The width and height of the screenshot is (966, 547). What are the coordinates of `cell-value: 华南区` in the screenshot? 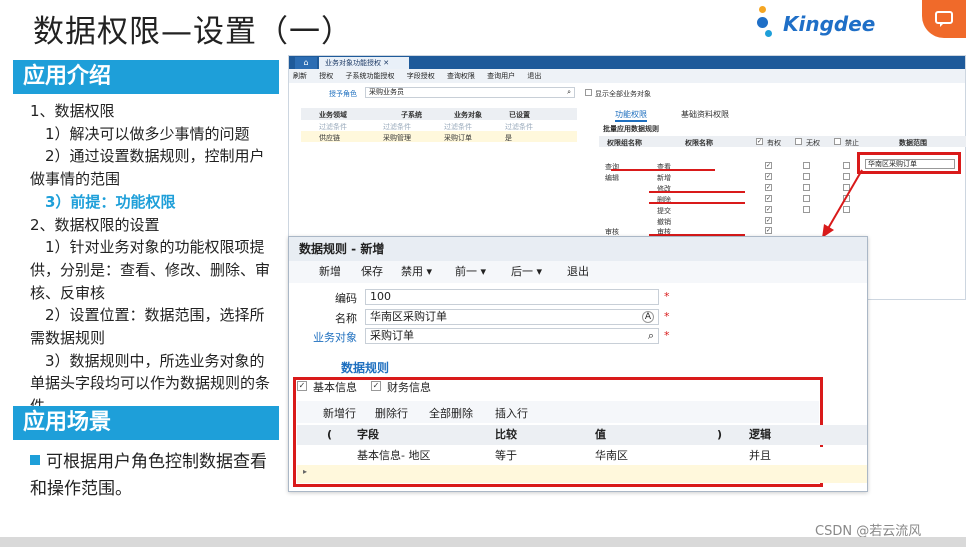 It's located at (611, 456).